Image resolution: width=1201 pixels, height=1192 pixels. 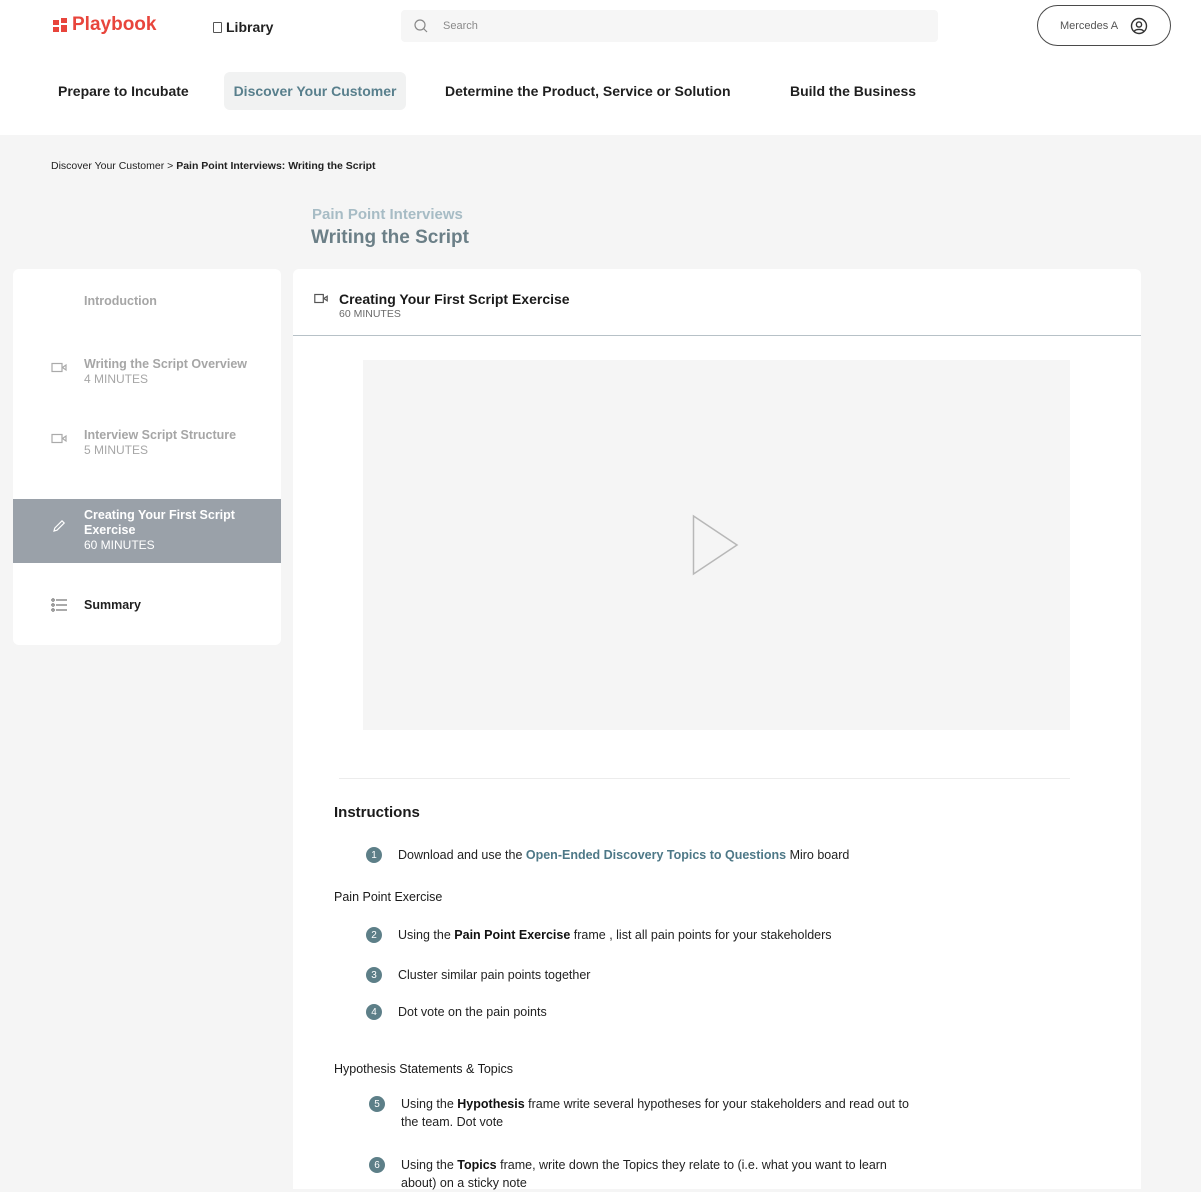 What do you see at coordinates (160, 435) in the screenshot?
I see `sidebar-item-label: Interview Script Structure` at bounding box center [160, 435].